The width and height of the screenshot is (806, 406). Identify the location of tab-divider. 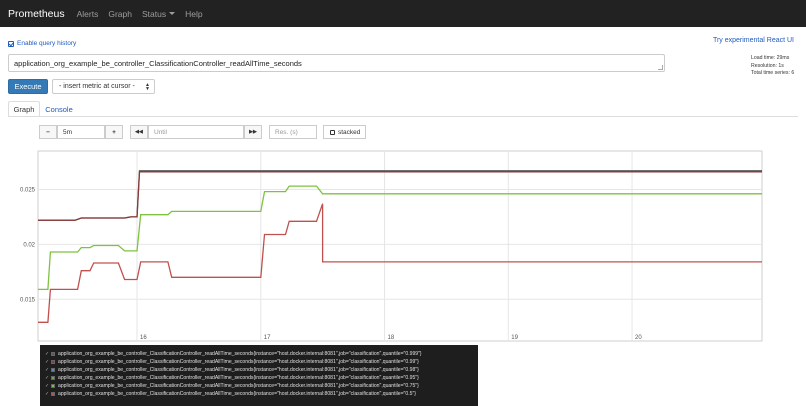
(403, 116).